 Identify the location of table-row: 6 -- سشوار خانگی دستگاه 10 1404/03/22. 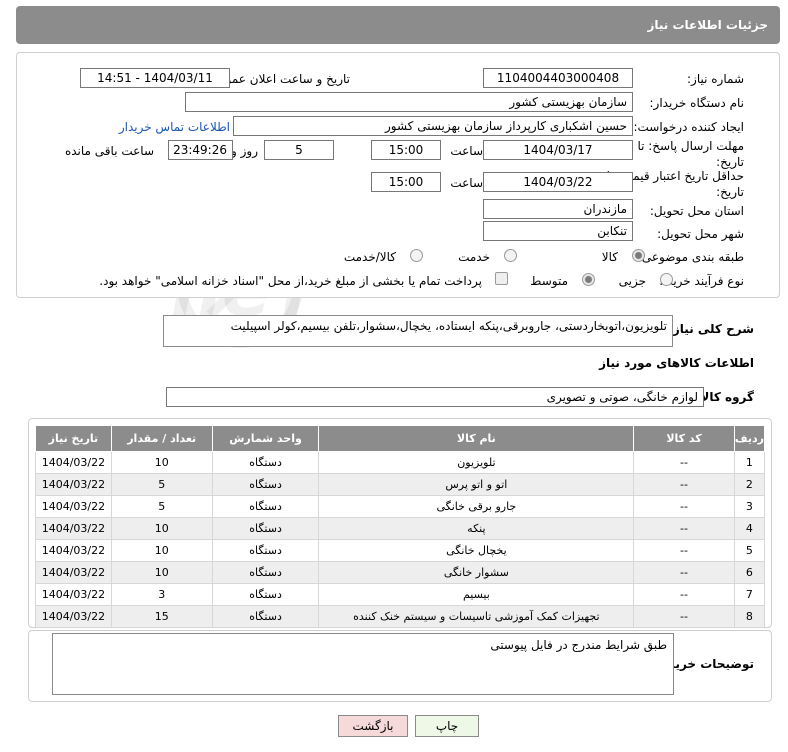
(400, 572).